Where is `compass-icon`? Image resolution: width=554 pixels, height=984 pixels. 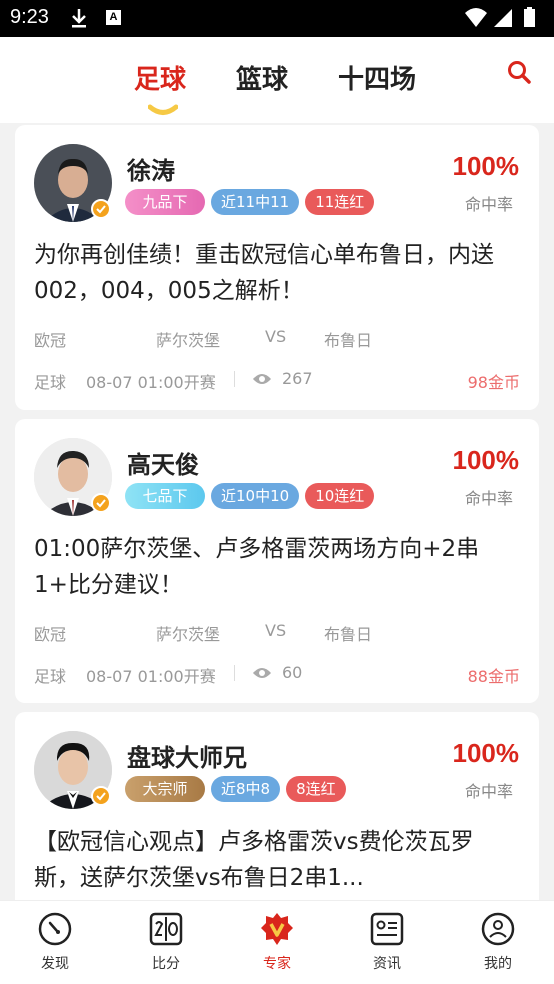 compass-icon is located at coordinates (55, 929).